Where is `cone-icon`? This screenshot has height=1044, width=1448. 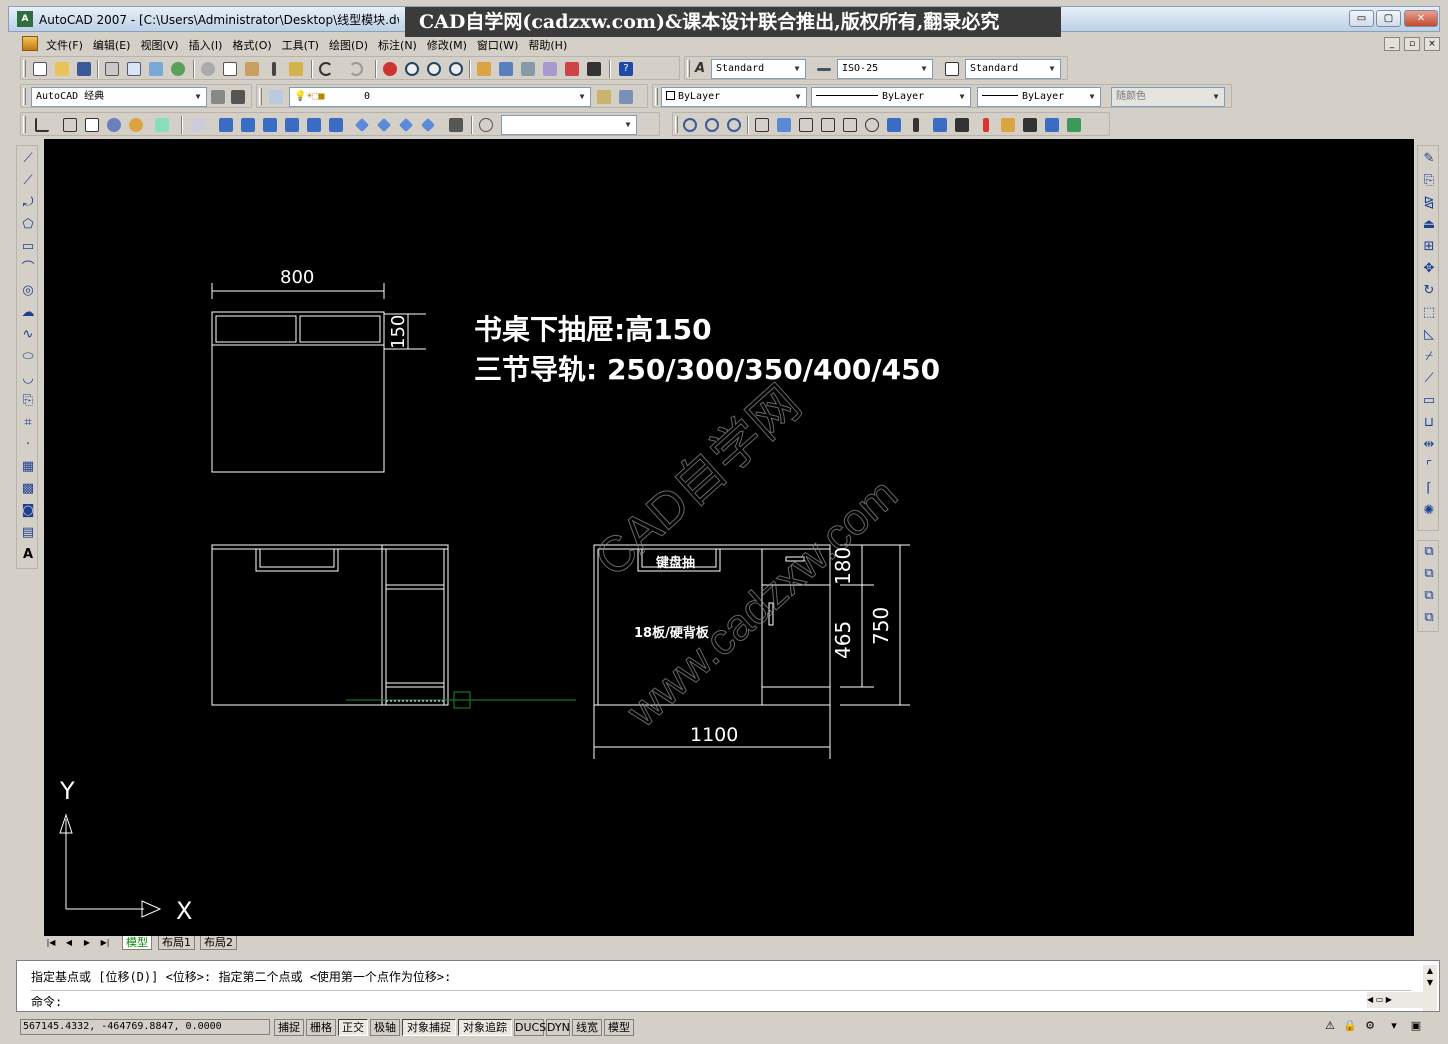
cone-icon is located at coordinates (806, 125).